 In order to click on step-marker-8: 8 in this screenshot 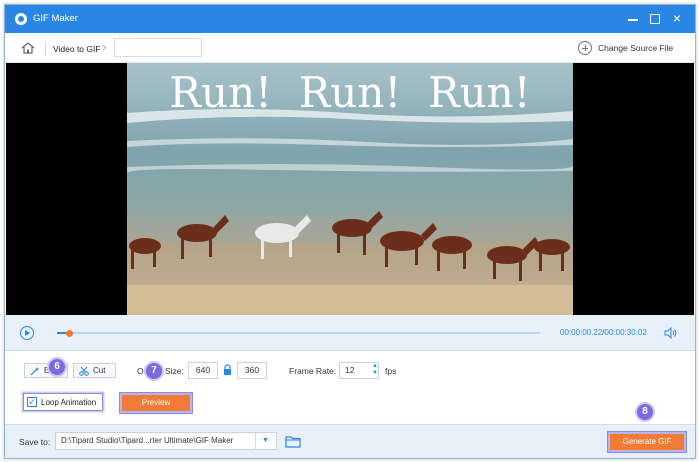, I will do `click(645, 412)`.